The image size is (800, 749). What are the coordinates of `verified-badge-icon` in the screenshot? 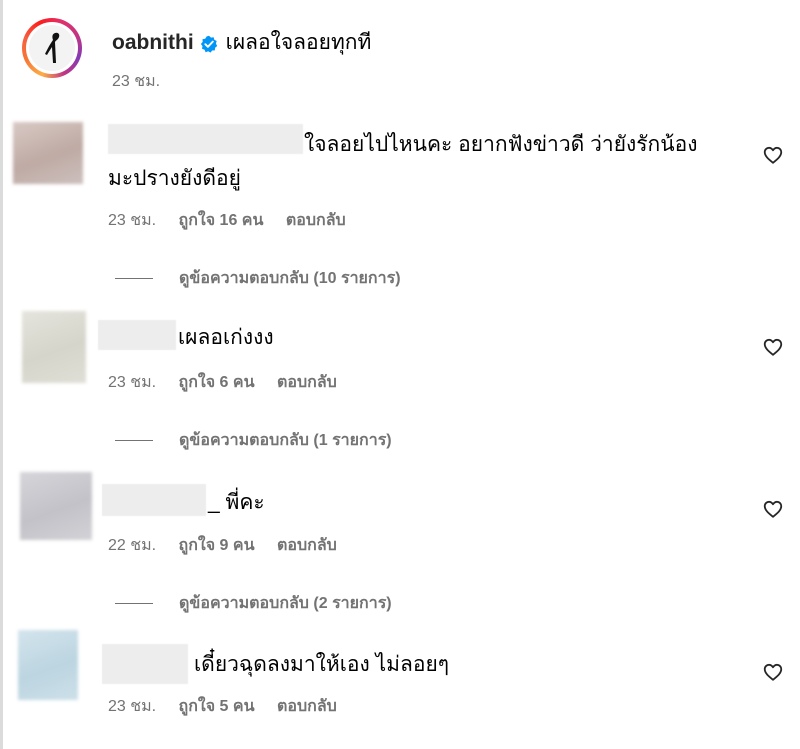 It's located at (209, 43).